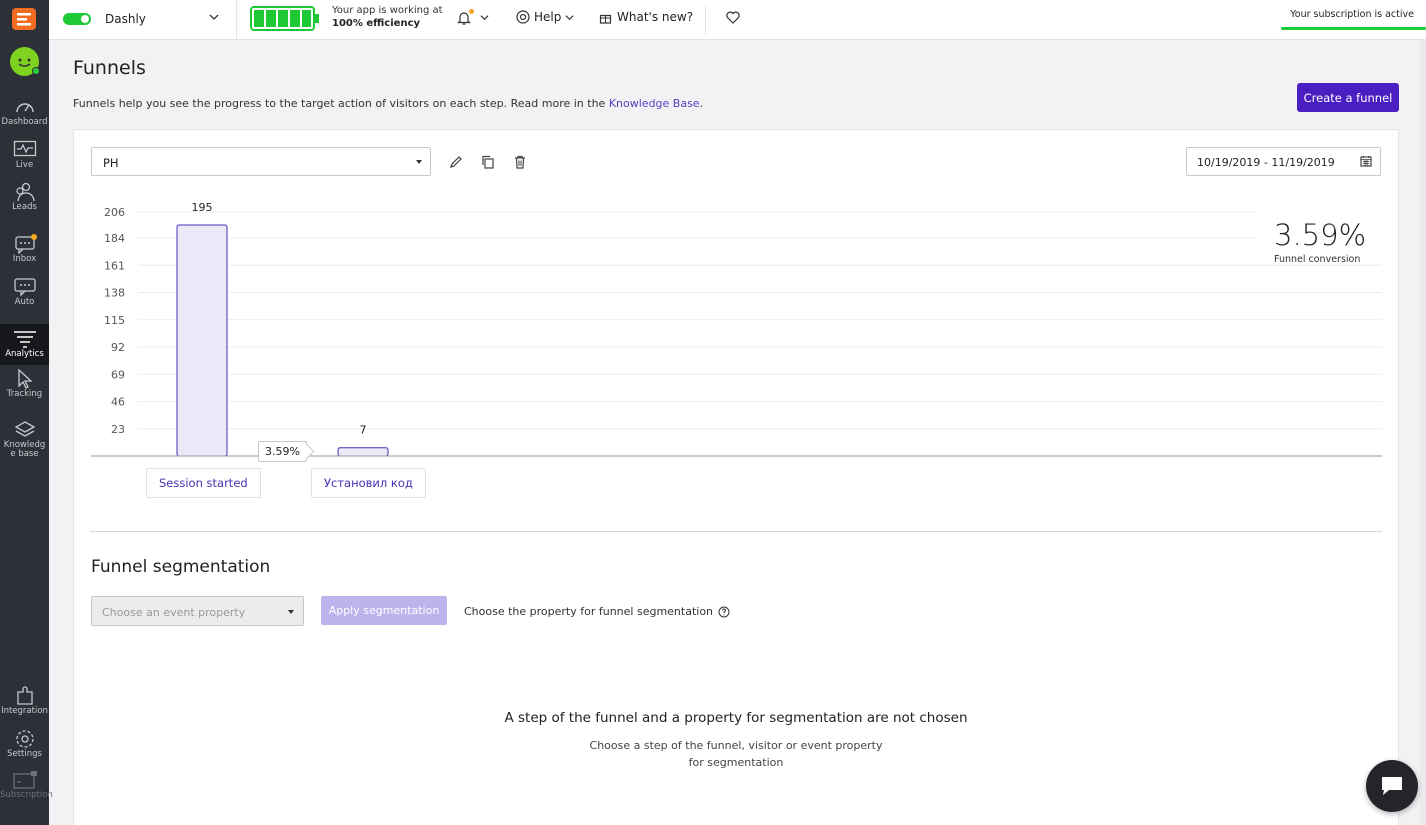  Describe the element at coordinates (548, 17) in the screenshot. I see `help-label: Help` at that location.